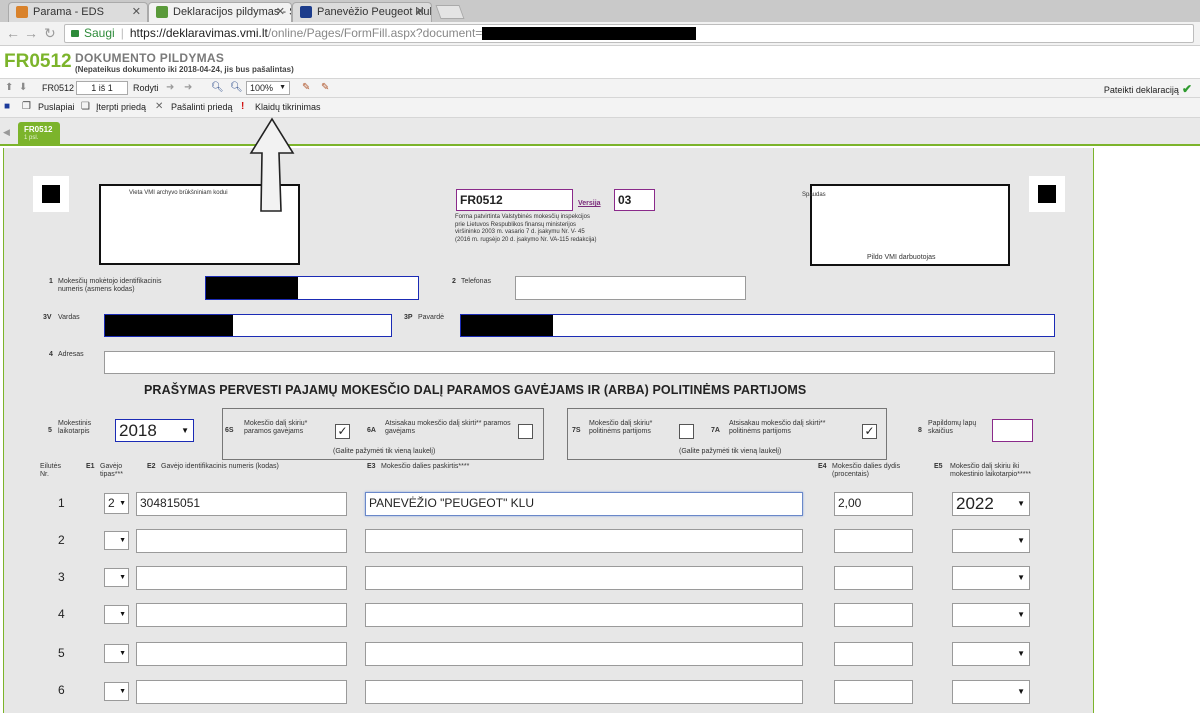  What do you see at coordinates (90, 466) in the screenshot?
I see `col-e1-code: E1` at bounding box center [90, 466].